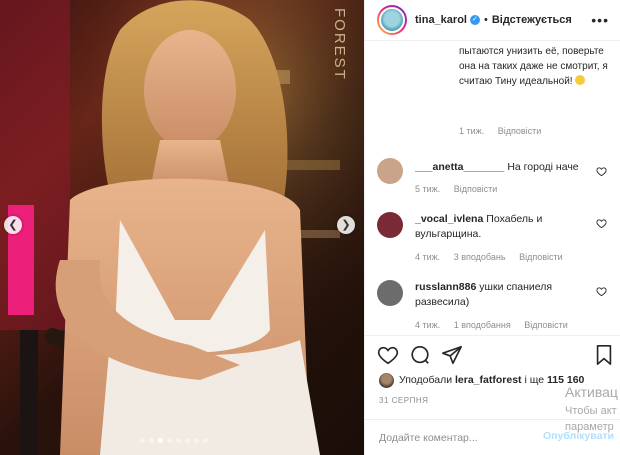 This screenshot has width=620, height=455. Describe the element at coordinates (488, 380) in the screenshot. I see `liker-username: lera_fatforest` at that location.